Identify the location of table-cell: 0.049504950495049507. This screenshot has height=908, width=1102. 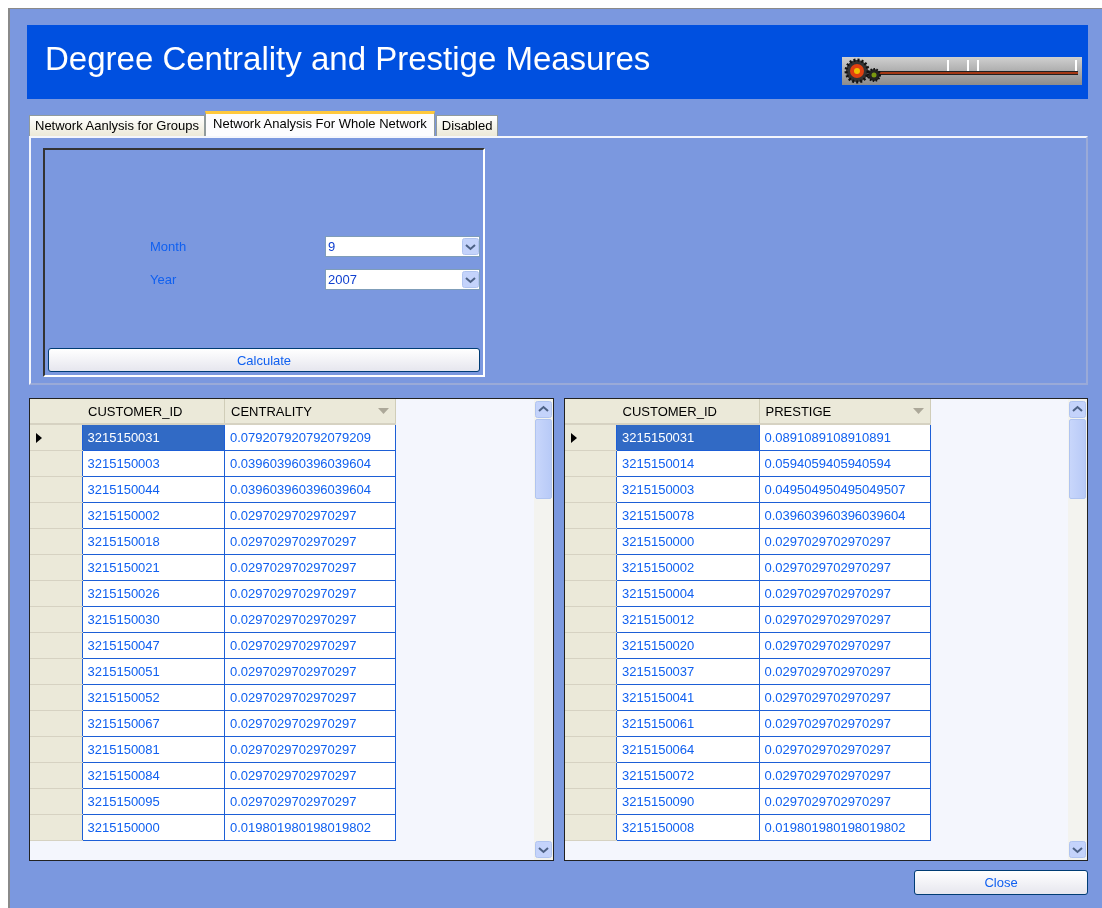
(844, 489).